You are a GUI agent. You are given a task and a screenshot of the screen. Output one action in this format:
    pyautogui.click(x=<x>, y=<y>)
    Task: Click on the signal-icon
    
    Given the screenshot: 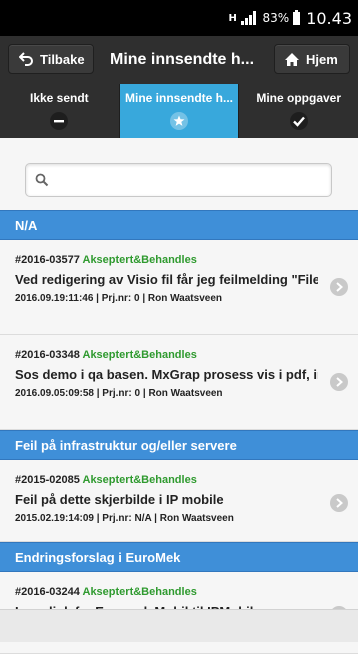 What is the action you would take?
    pyautogui.click(x=248, y=18)
    